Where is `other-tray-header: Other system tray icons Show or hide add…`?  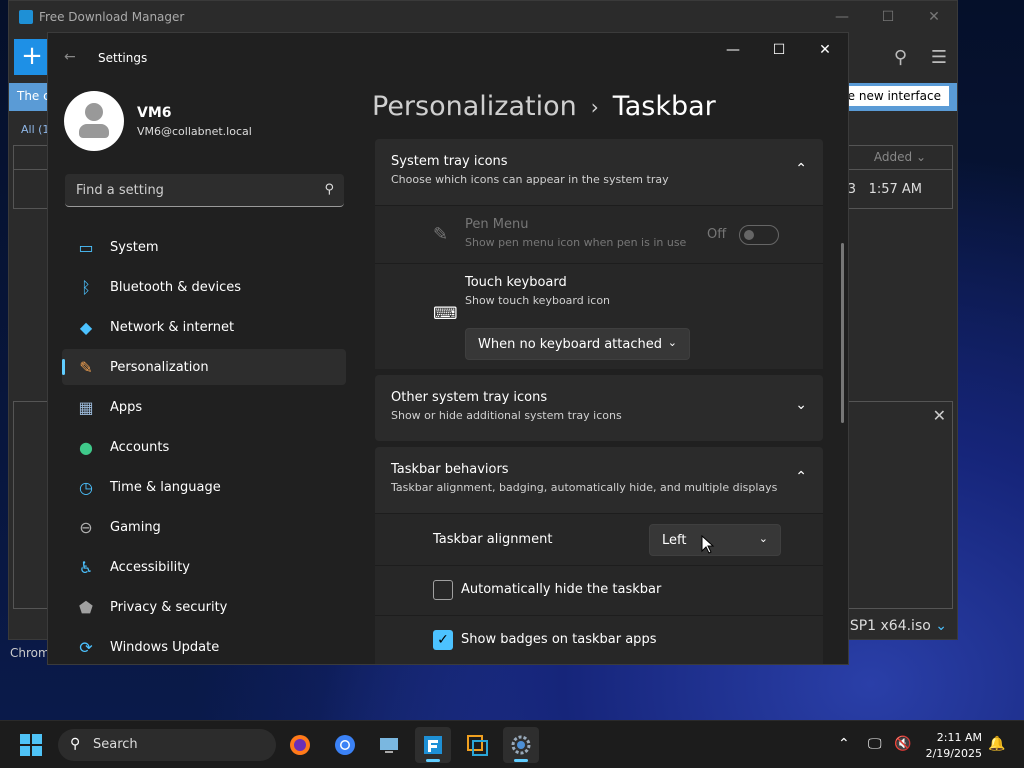 other-tray-header: Other system tray icons Show or hide add… is located at coordinates (599, 408).